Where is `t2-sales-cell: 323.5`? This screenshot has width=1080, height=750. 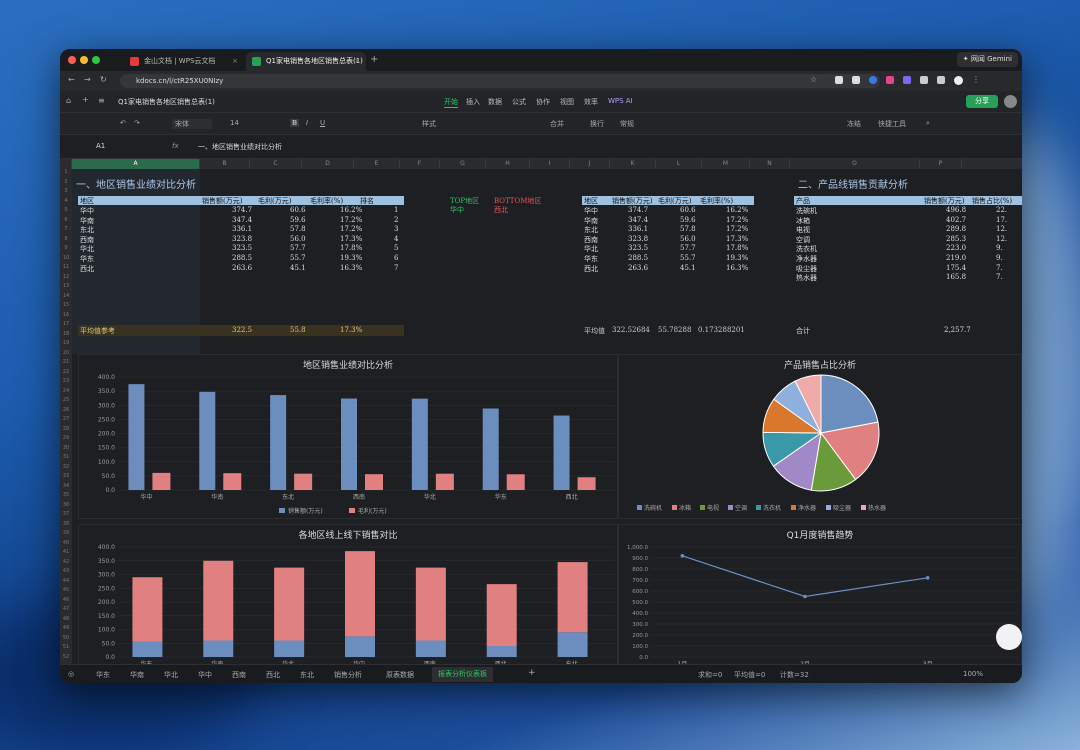 t2-sales-cell: 323.5 is located at coordinates (638, 248).